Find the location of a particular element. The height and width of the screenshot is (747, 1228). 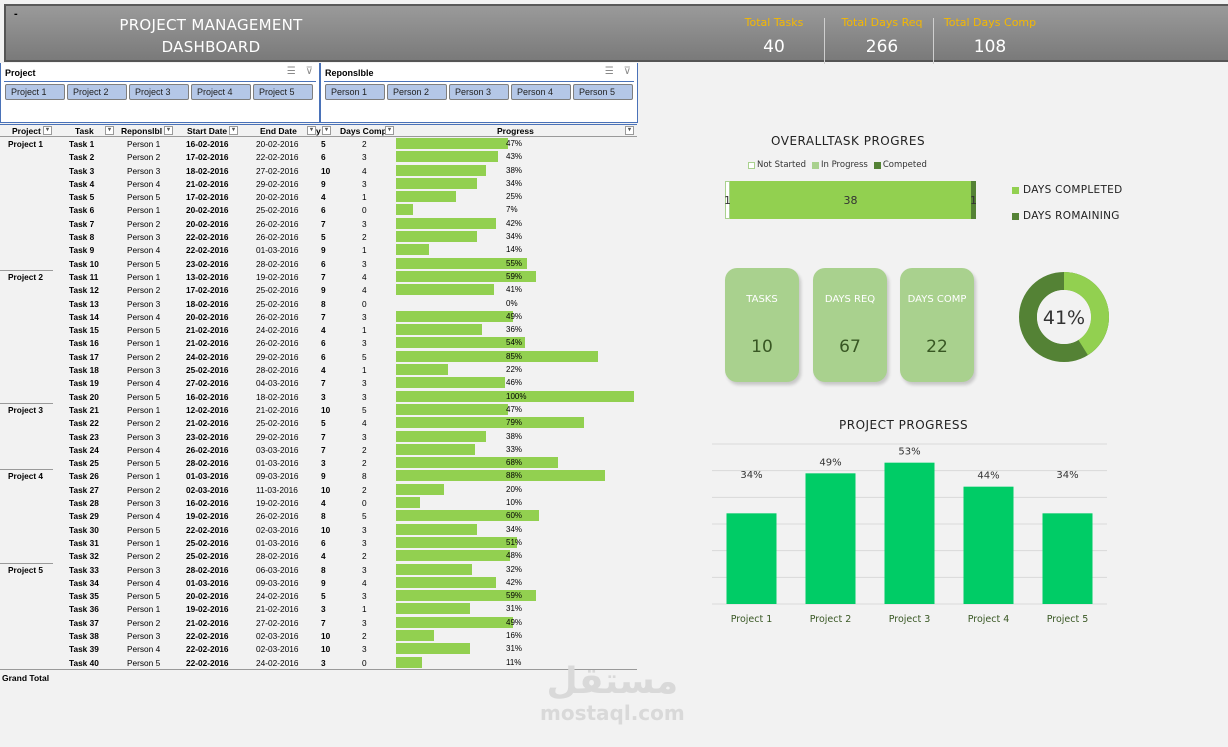

cell-days-req: 6 is located at coordinates (323, 210).